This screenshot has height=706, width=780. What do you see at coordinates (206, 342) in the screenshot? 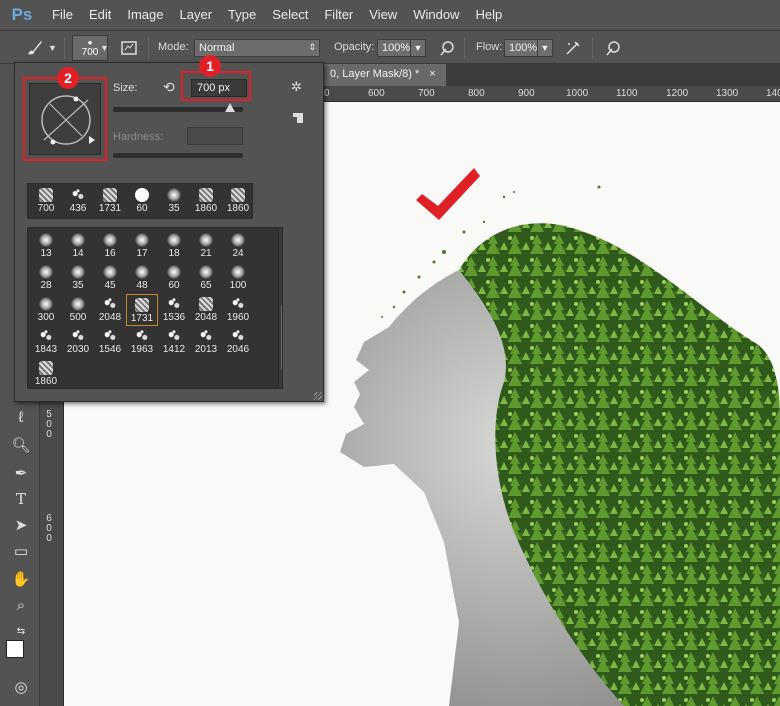
I see `brush-preset-tile: 2013` at bounding box center [206, 342].